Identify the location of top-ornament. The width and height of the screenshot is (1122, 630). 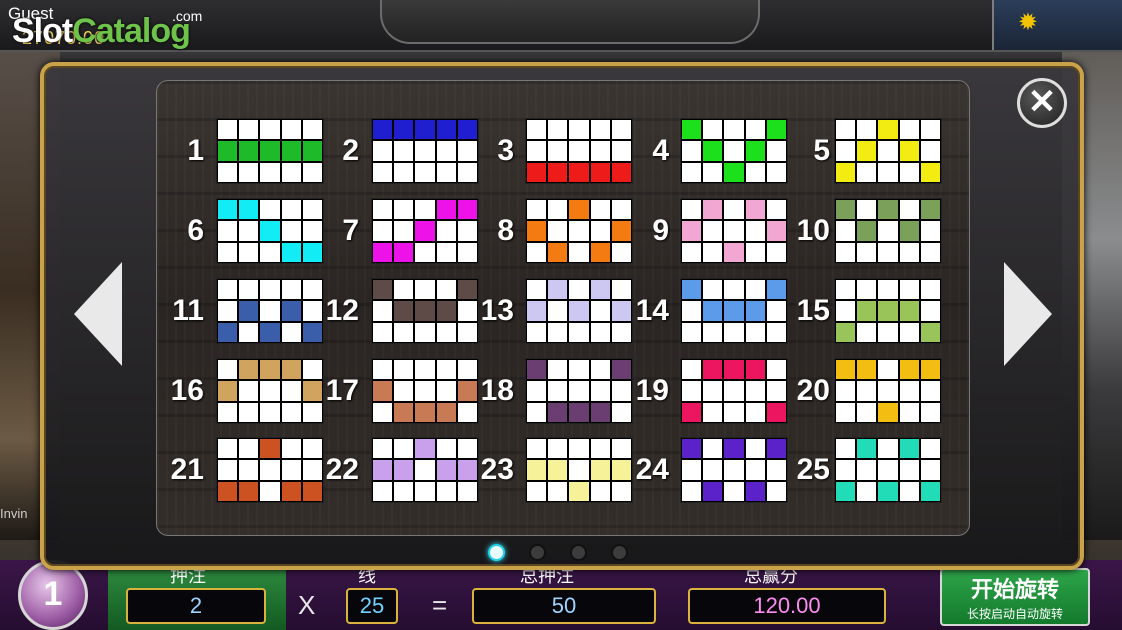
(570, 22).